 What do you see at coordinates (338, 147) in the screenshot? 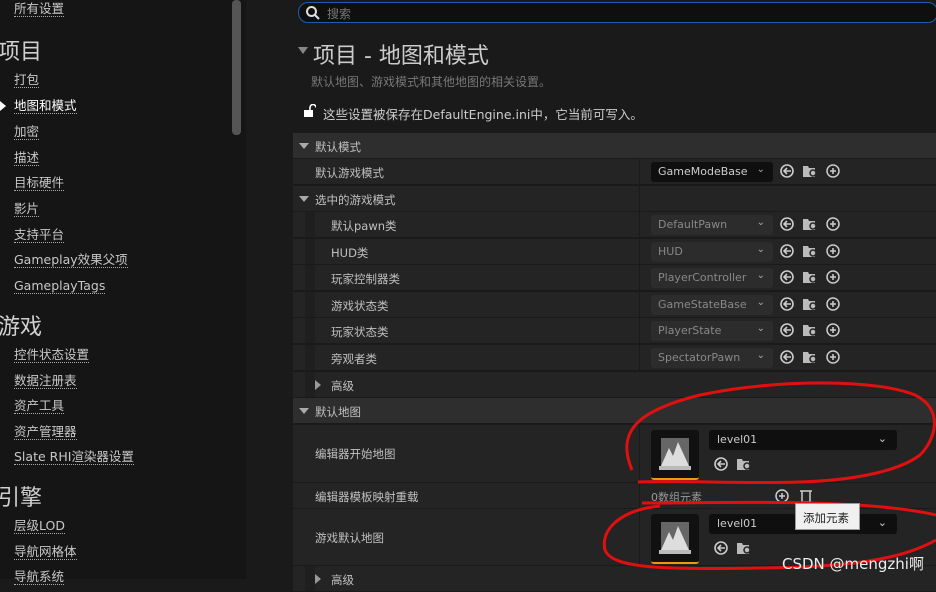
I see `category-label: 默认模式` at bounding box center [338, 147].